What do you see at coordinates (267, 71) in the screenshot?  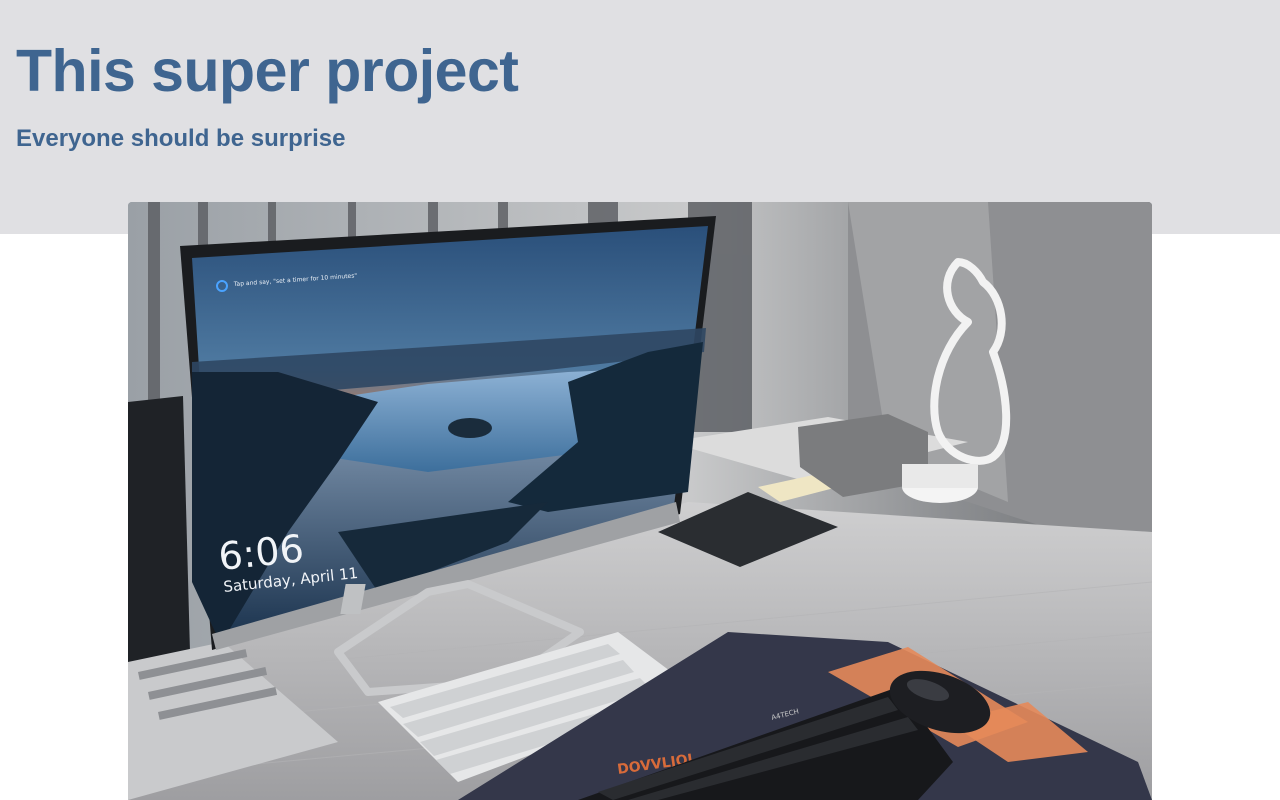 I see `page-title: This super project` at bounding box center [267, 71].